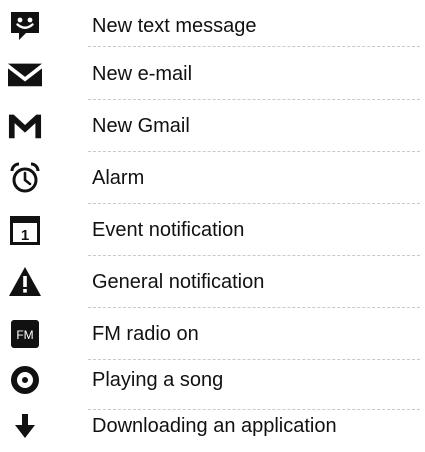 The image size is (425, 452). I want to click on envelope-icon, so click(25, 74).